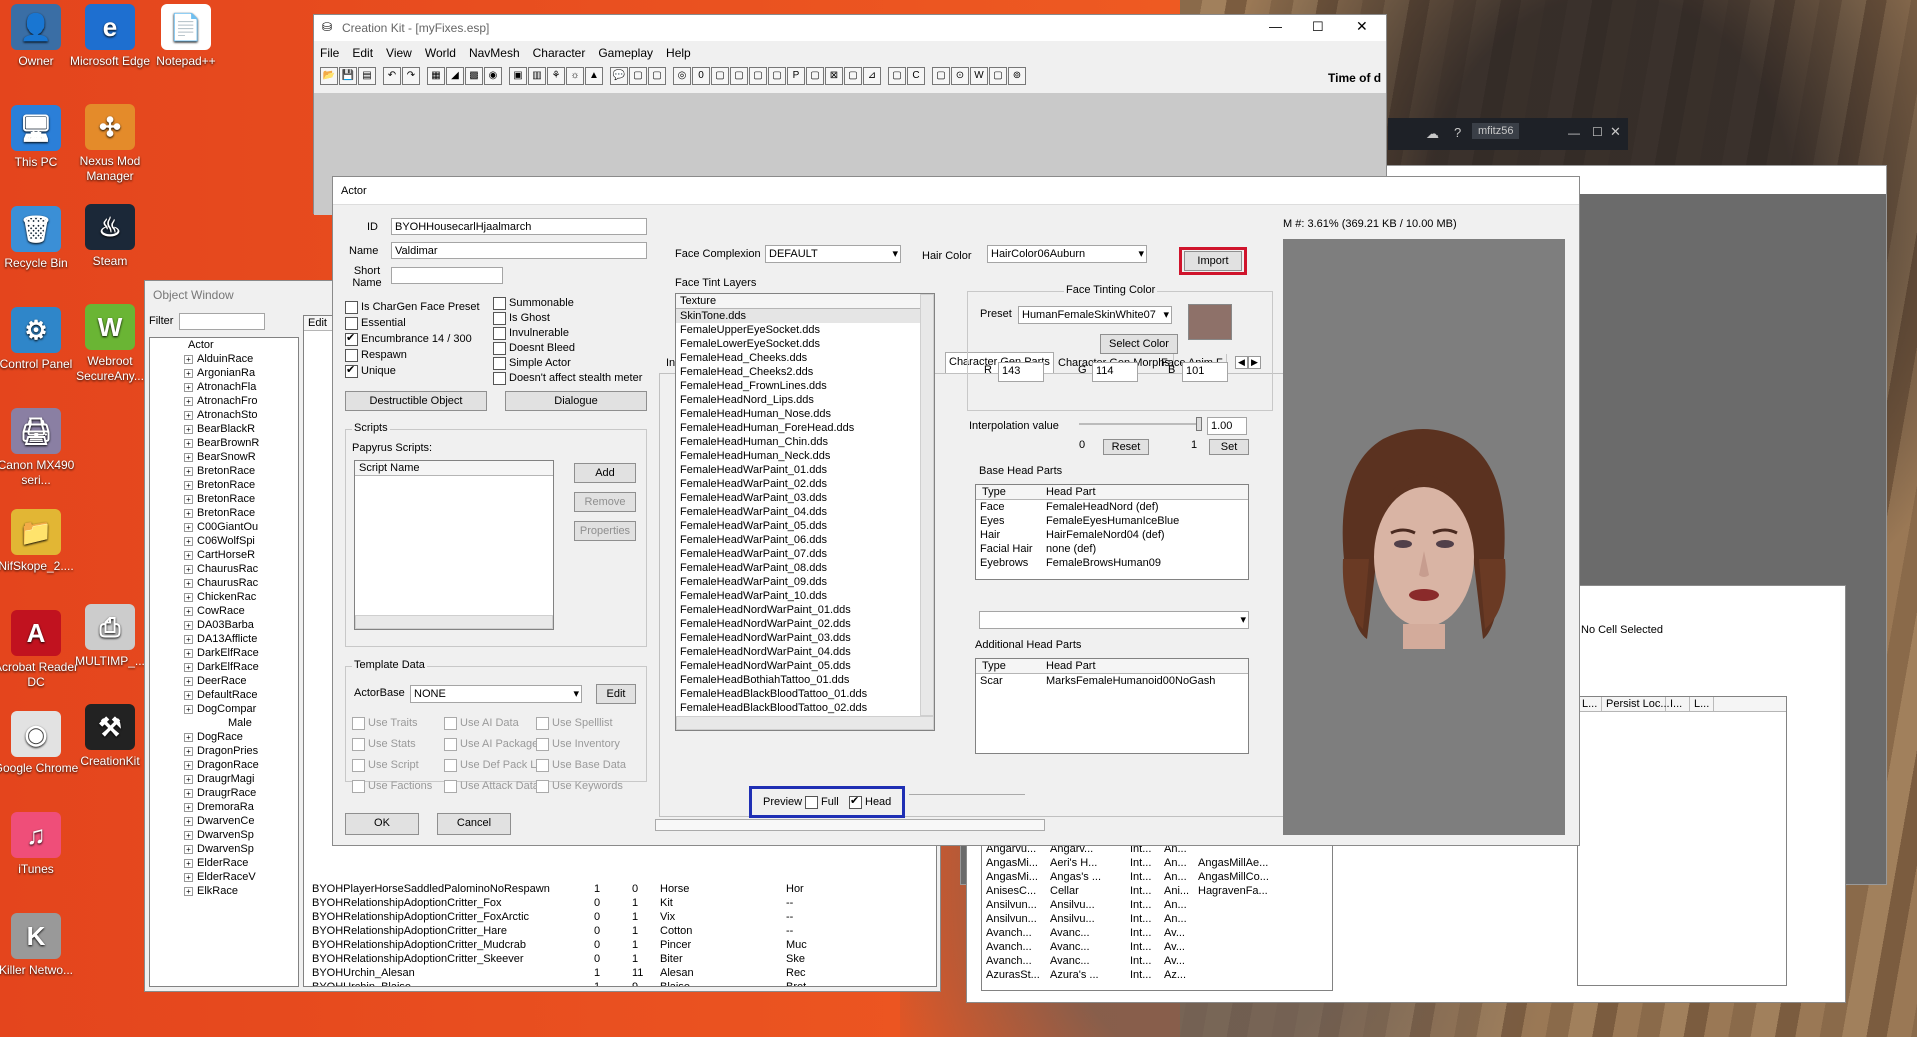  What do you see at coordinates (805, 301) in the screenshot?
I see `texture-column: Texture` at bounding box center [805, 301].